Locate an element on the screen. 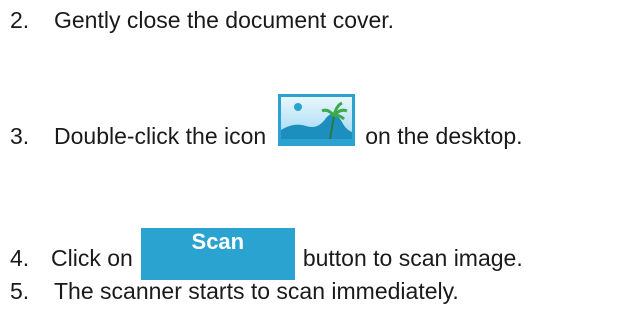 The image size is (625, 313). step-text: Gently close the document cover. is located at coordinates (224, 20).